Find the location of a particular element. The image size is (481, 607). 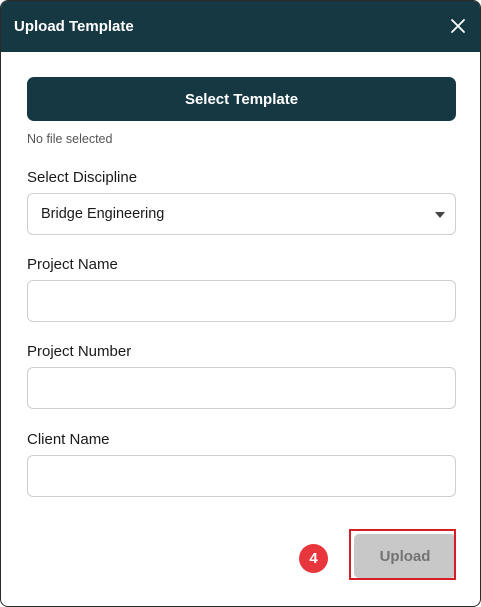

discipline-label: Select Discipline is located at coordinates (82, 177).